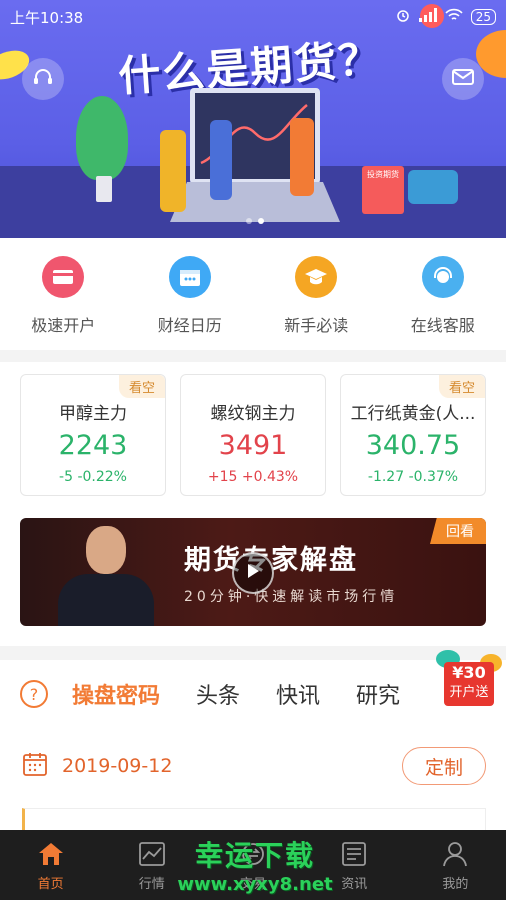 The width and height of the screenshot is (506, 900). Describe the element at coordinates (254, 819) in the screenshot. I see `news-card` at that location.